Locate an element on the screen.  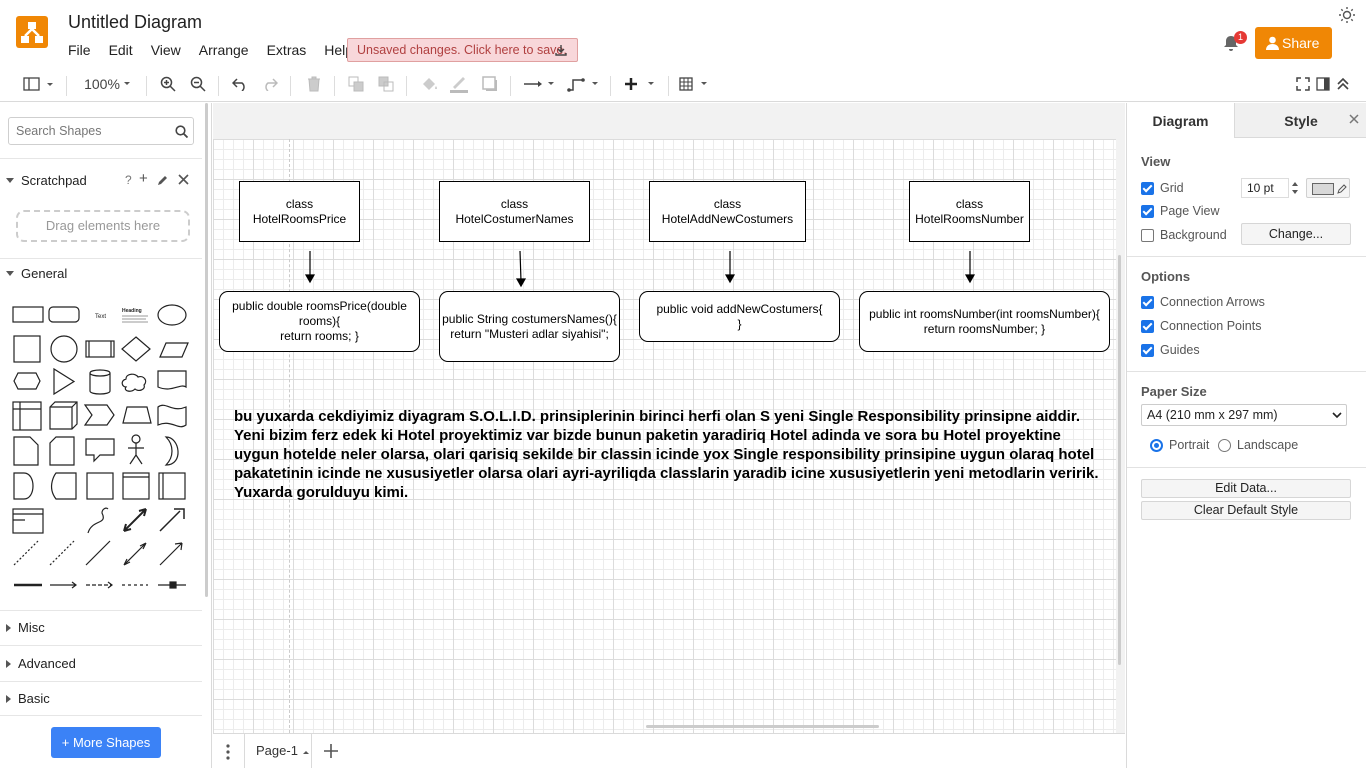
share-button: Share is located at coordinates (1293, 43).